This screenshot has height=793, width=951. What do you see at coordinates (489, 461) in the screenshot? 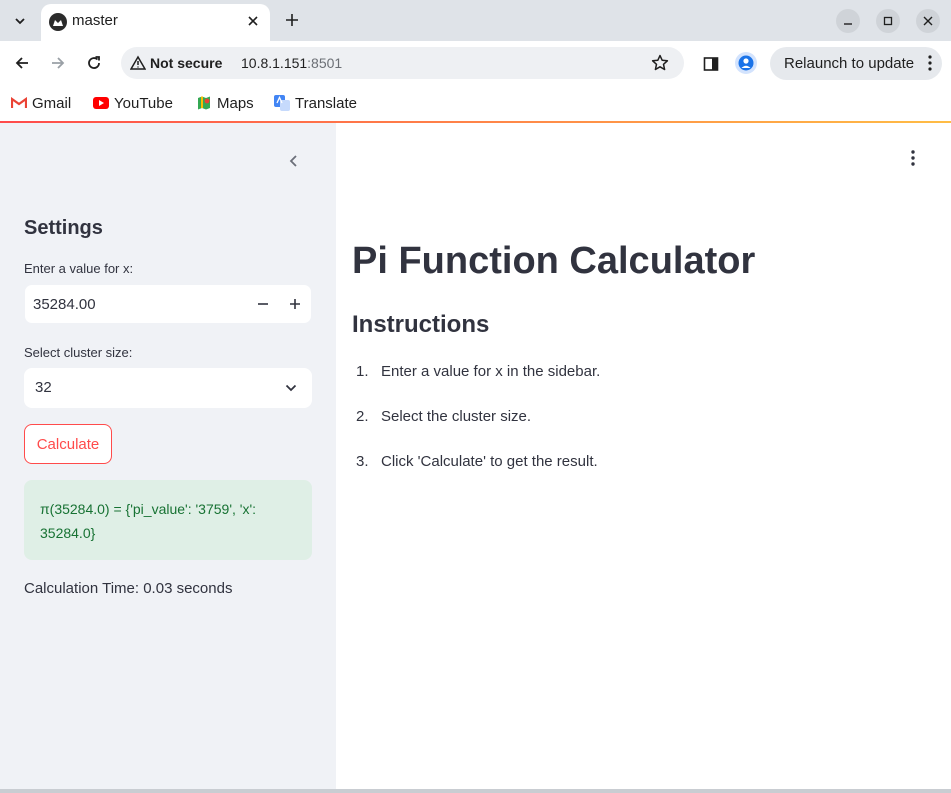
I see `step-text: Click 'Calculate' to get the result.` at bounding box center [489, 461].